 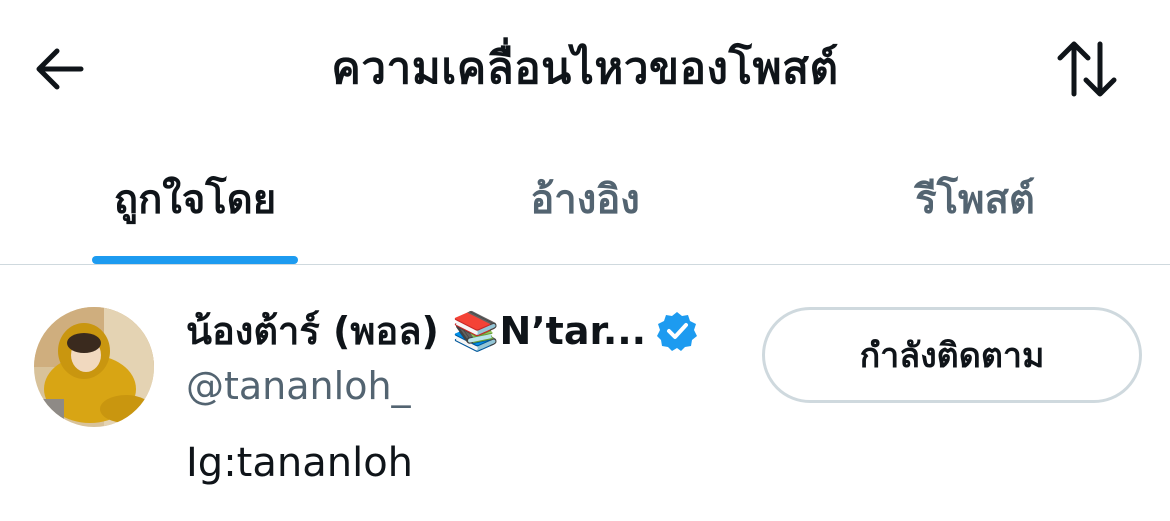 I want to click on tab-reposts: รีโพสต์, so click(x=975, y=207).